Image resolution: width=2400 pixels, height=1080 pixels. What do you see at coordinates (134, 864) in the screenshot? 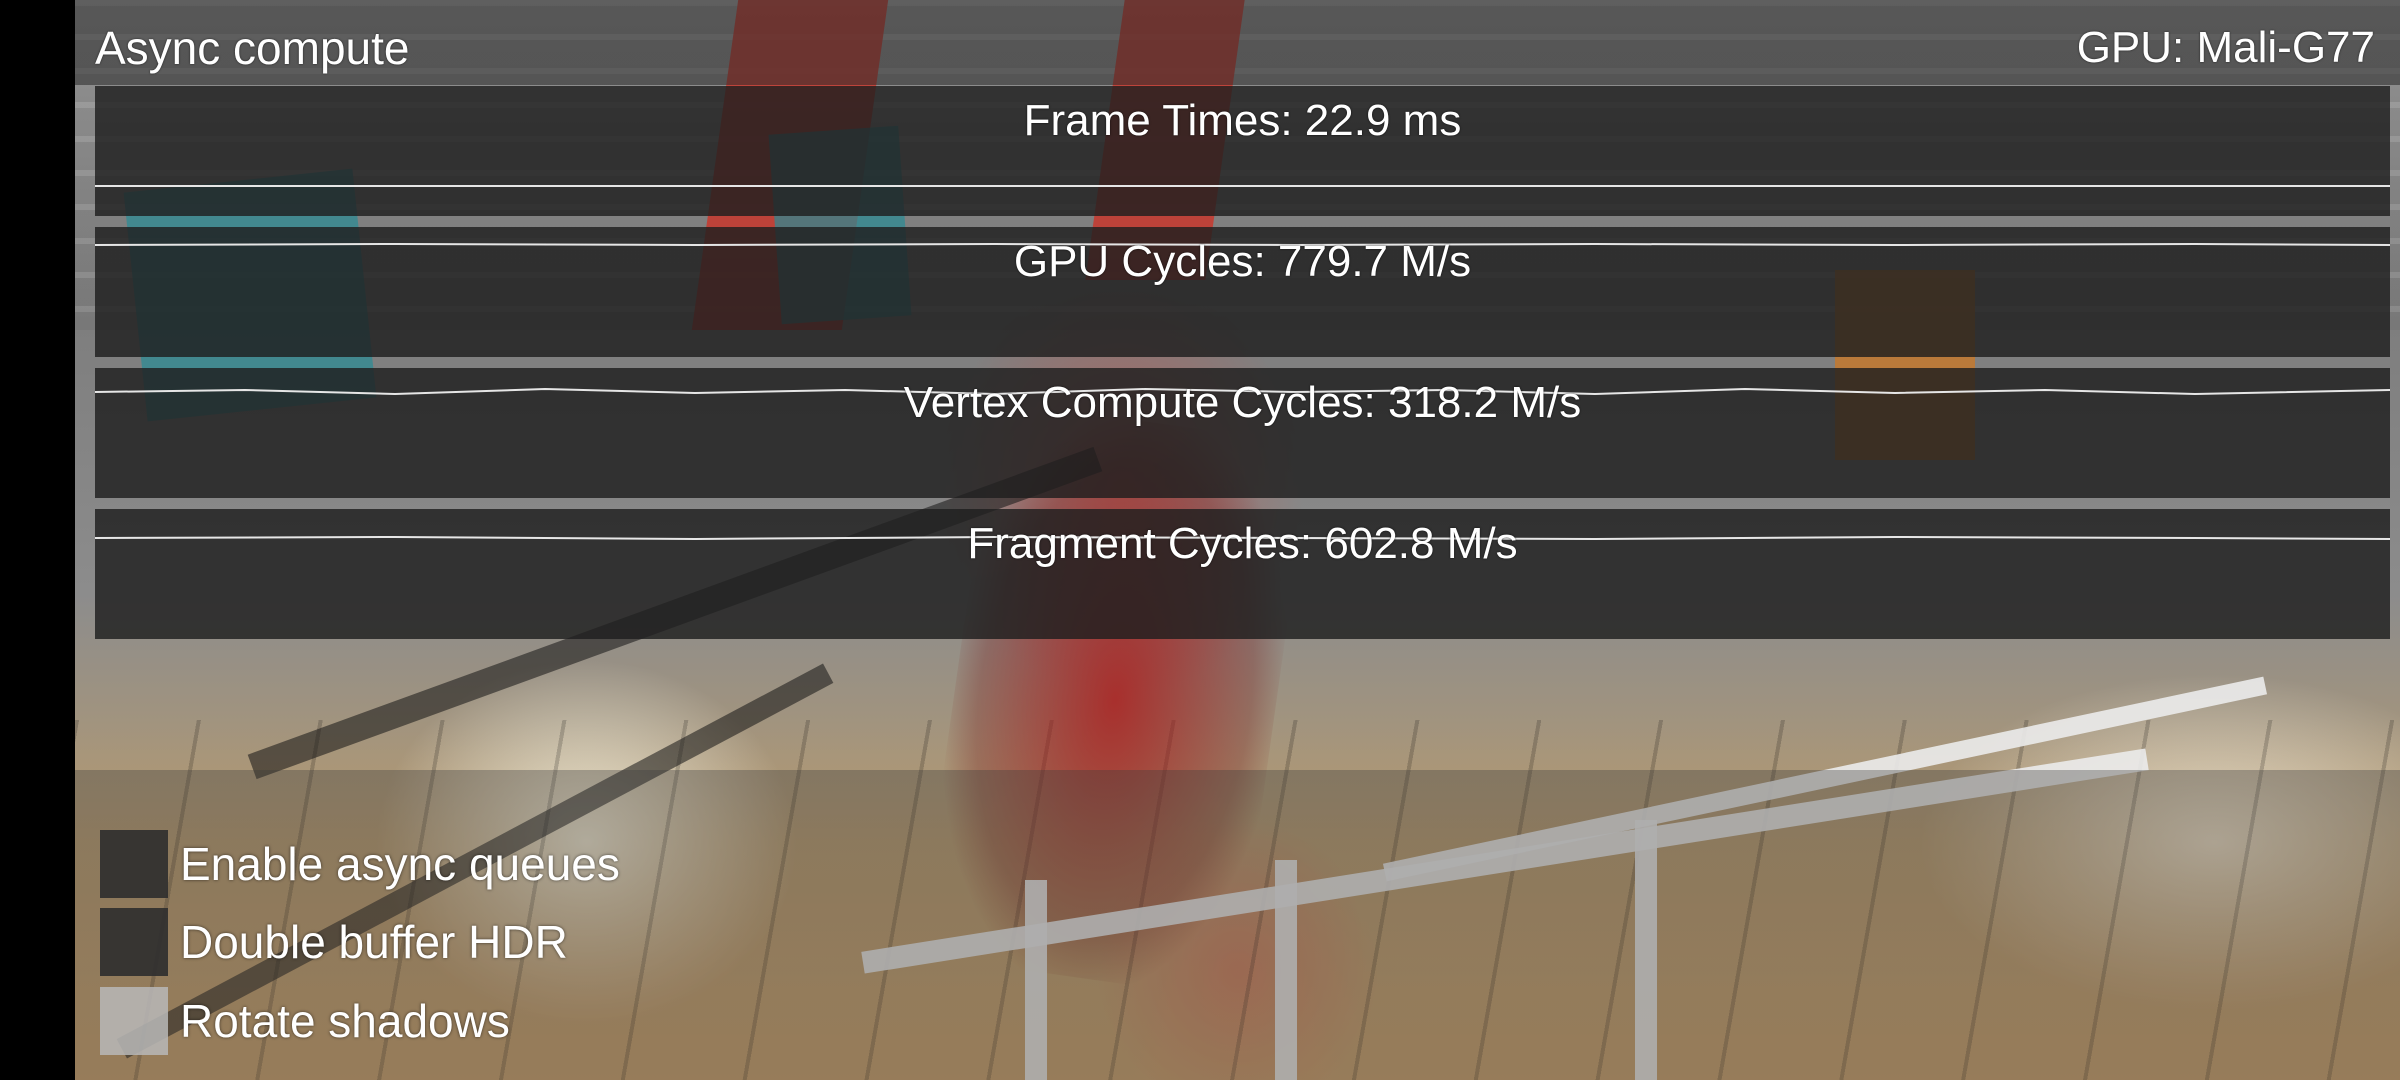
I see `enable-async-queues-checkbox` at bounding box center [134, 864].